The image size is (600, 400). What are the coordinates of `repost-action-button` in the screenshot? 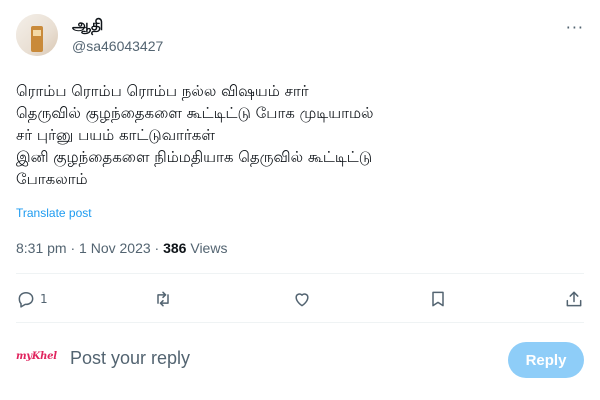 It's located at (163, 299).